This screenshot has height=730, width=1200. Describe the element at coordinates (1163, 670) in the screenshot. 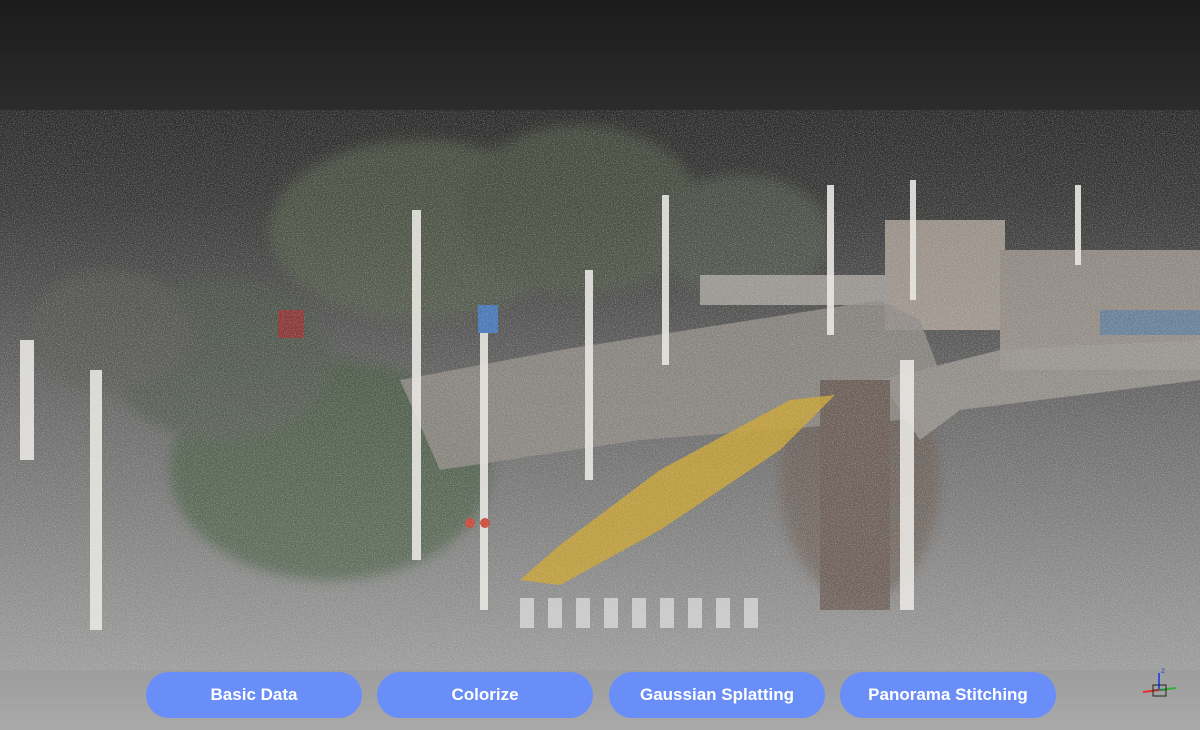

I see `z-axis-label: z` at that location.